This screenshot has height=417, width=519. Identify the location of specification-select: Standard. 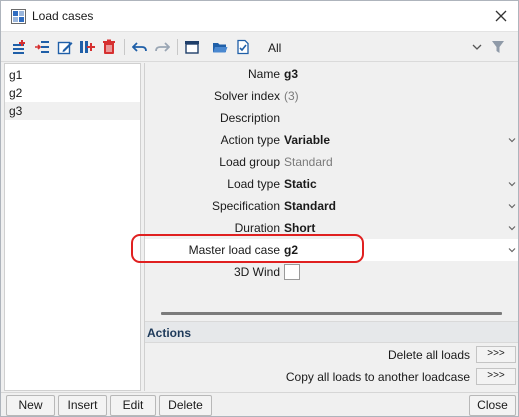
(310, 206).